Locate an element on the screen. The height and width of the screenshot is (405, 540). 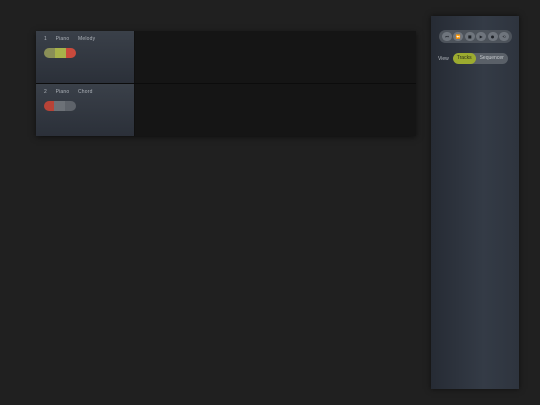
loop-icon: ⟲ is located at coordinates (503, 36).